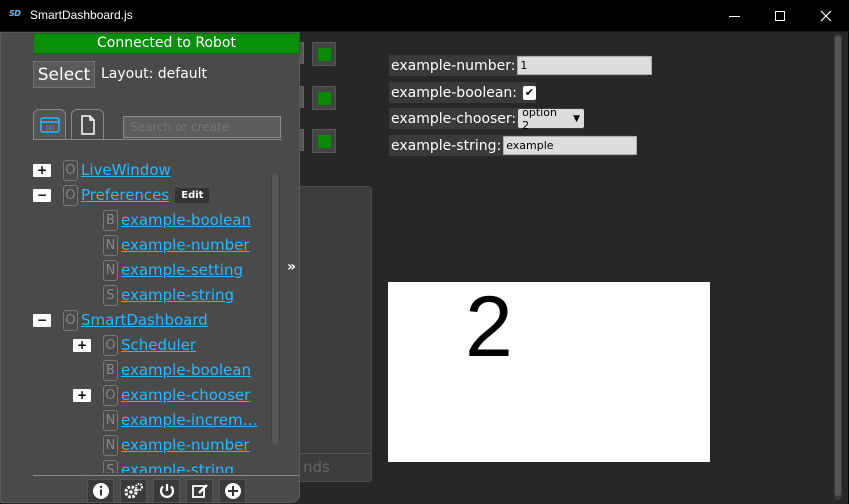  I want to click on file-icon, so click(87, 125).